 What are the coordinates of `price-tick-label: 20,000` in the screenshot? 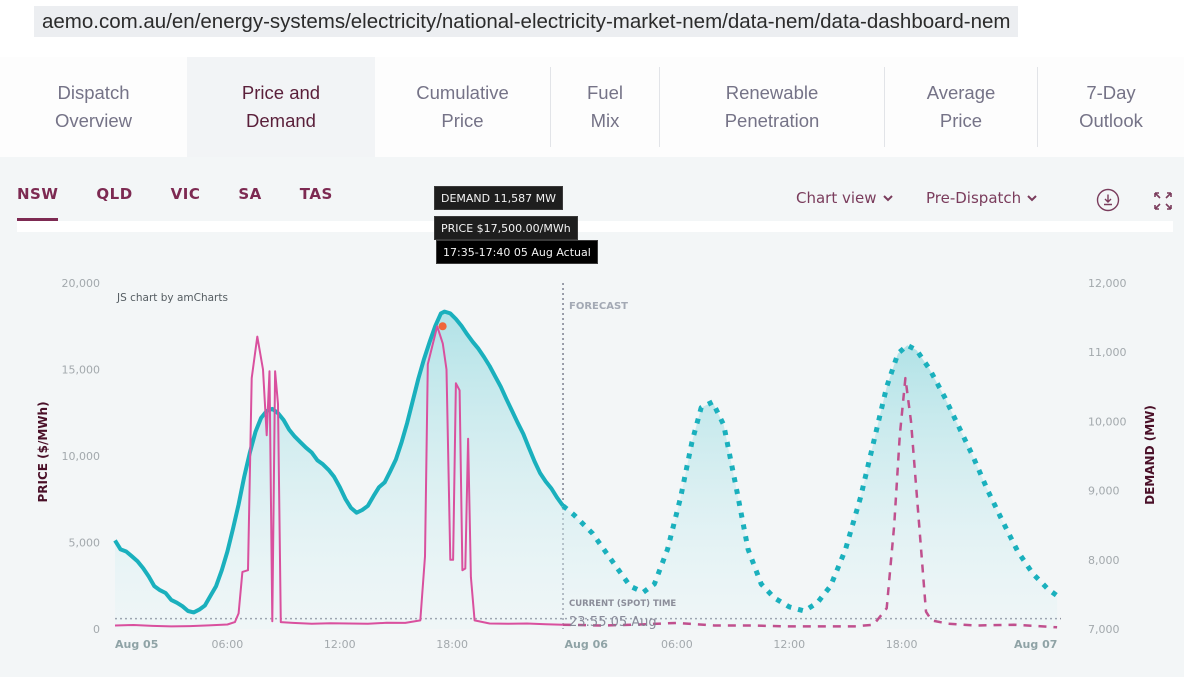 It's located at (81, 283).